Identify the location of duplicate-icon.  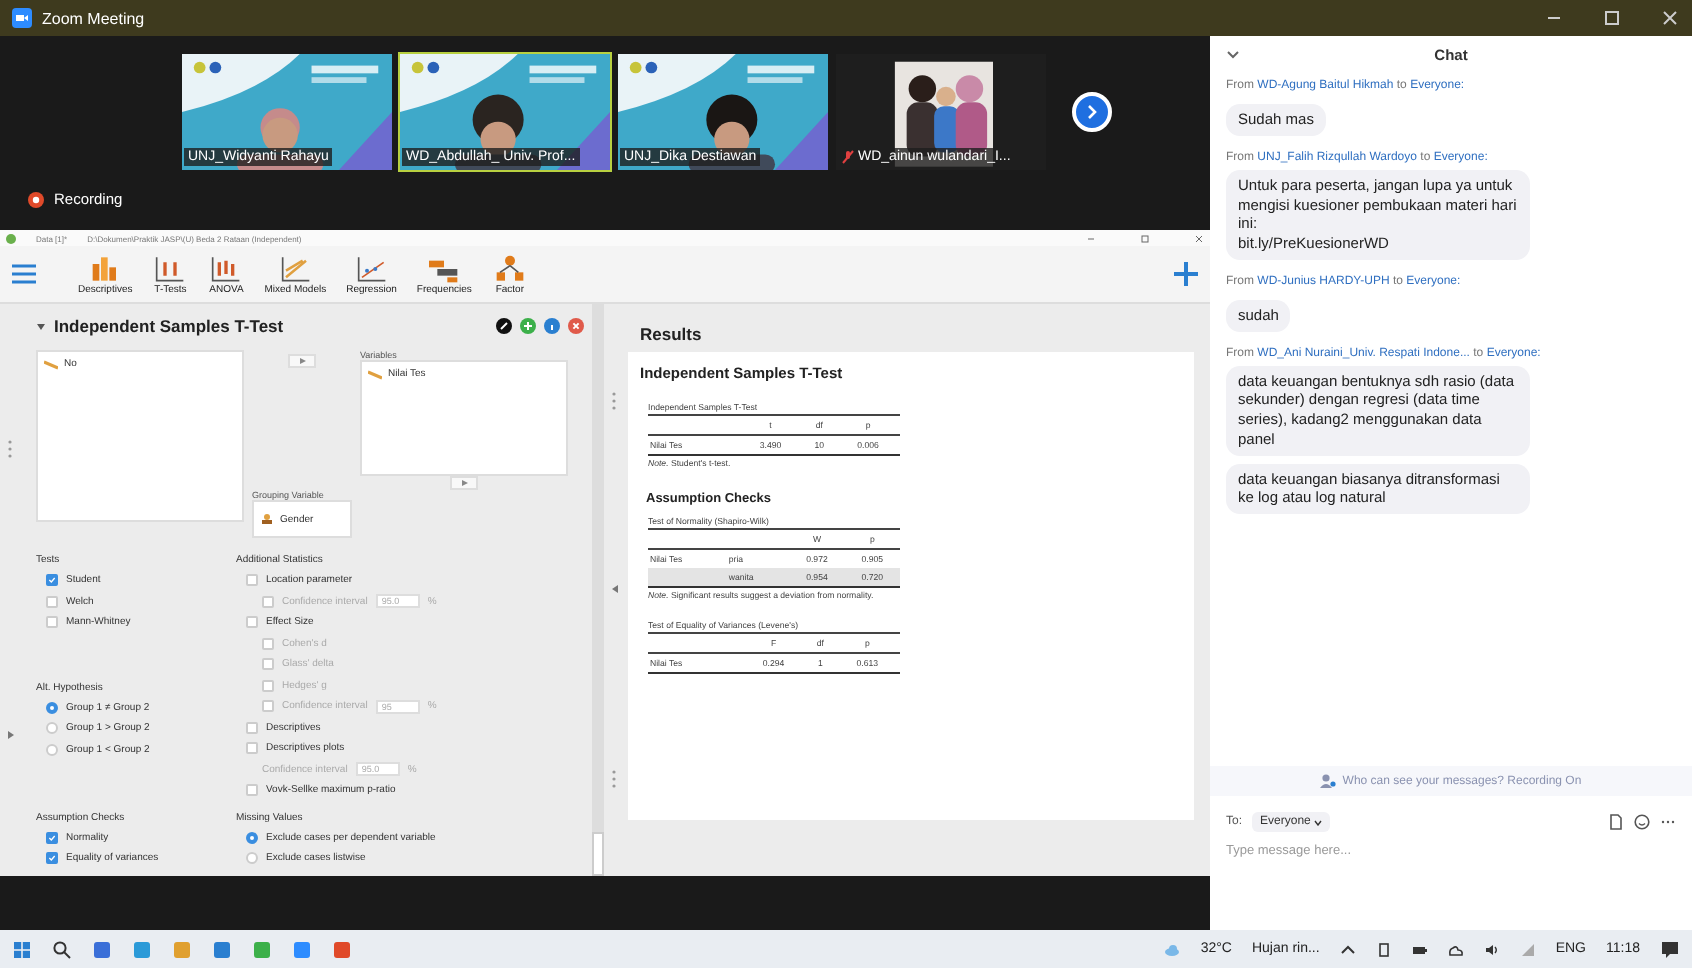
(528, 326).